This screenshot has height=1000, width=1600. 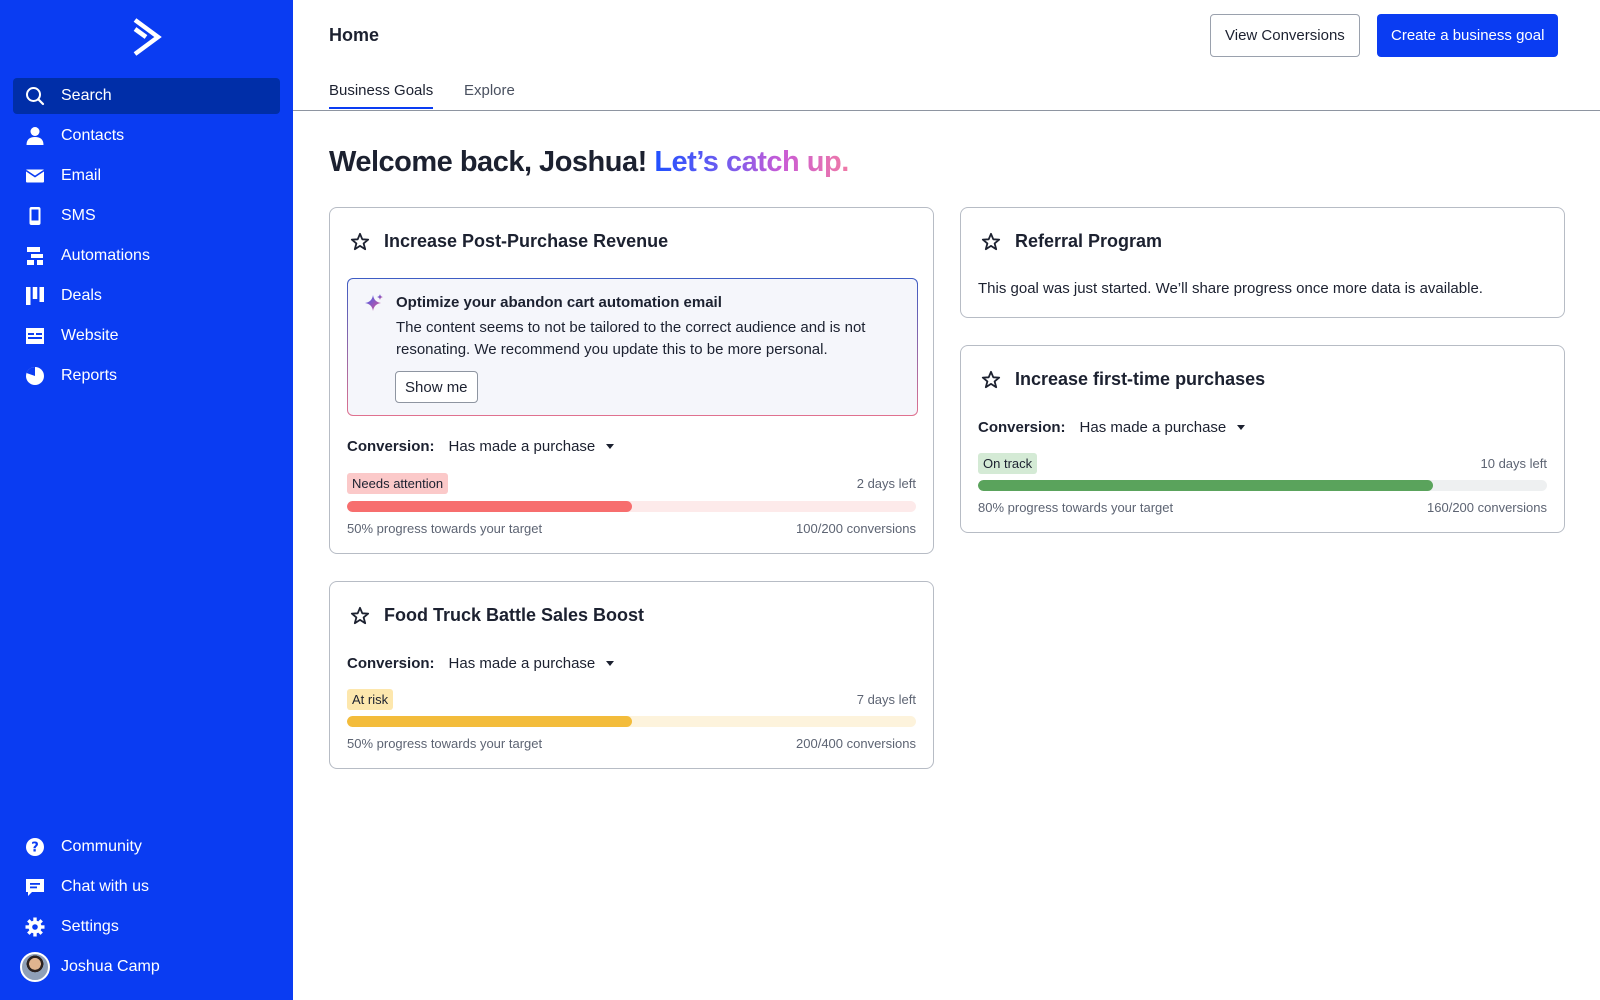 I want to click on sparkle-icon, so click(x=374, y=302).